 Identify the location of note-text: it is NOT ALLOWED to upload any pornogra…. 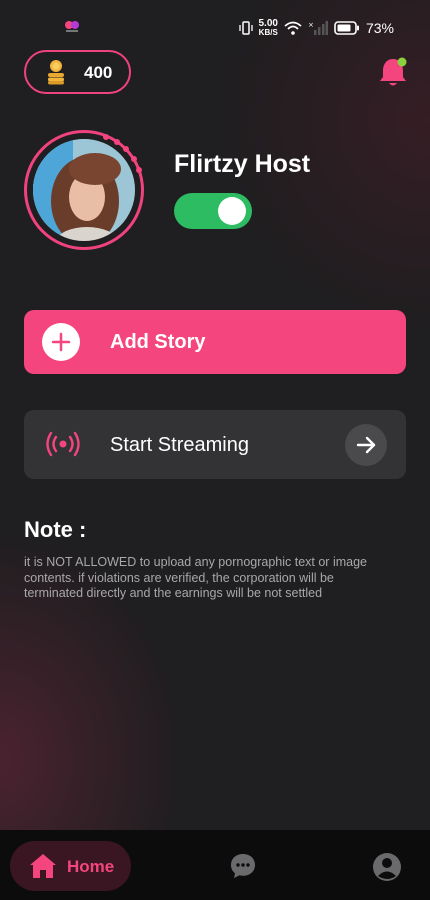
(195, 577).